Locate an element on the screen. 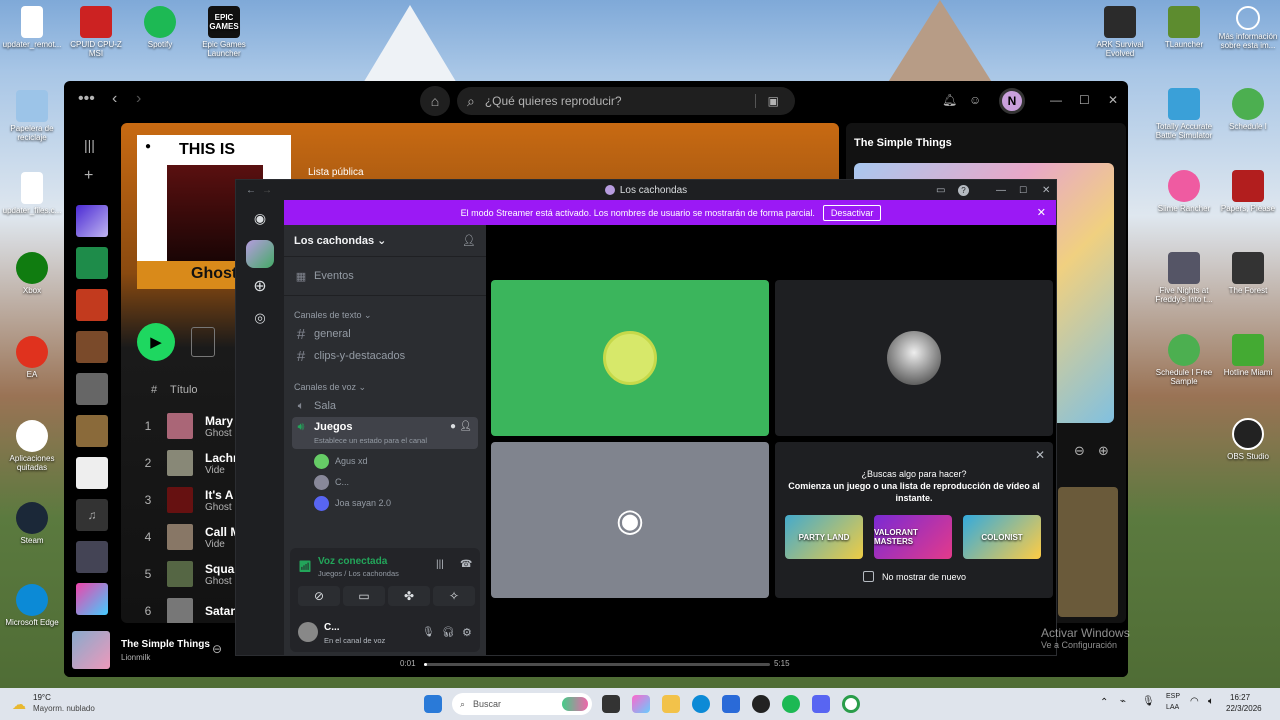  copilot-icon is located at coordinates (641, 704).